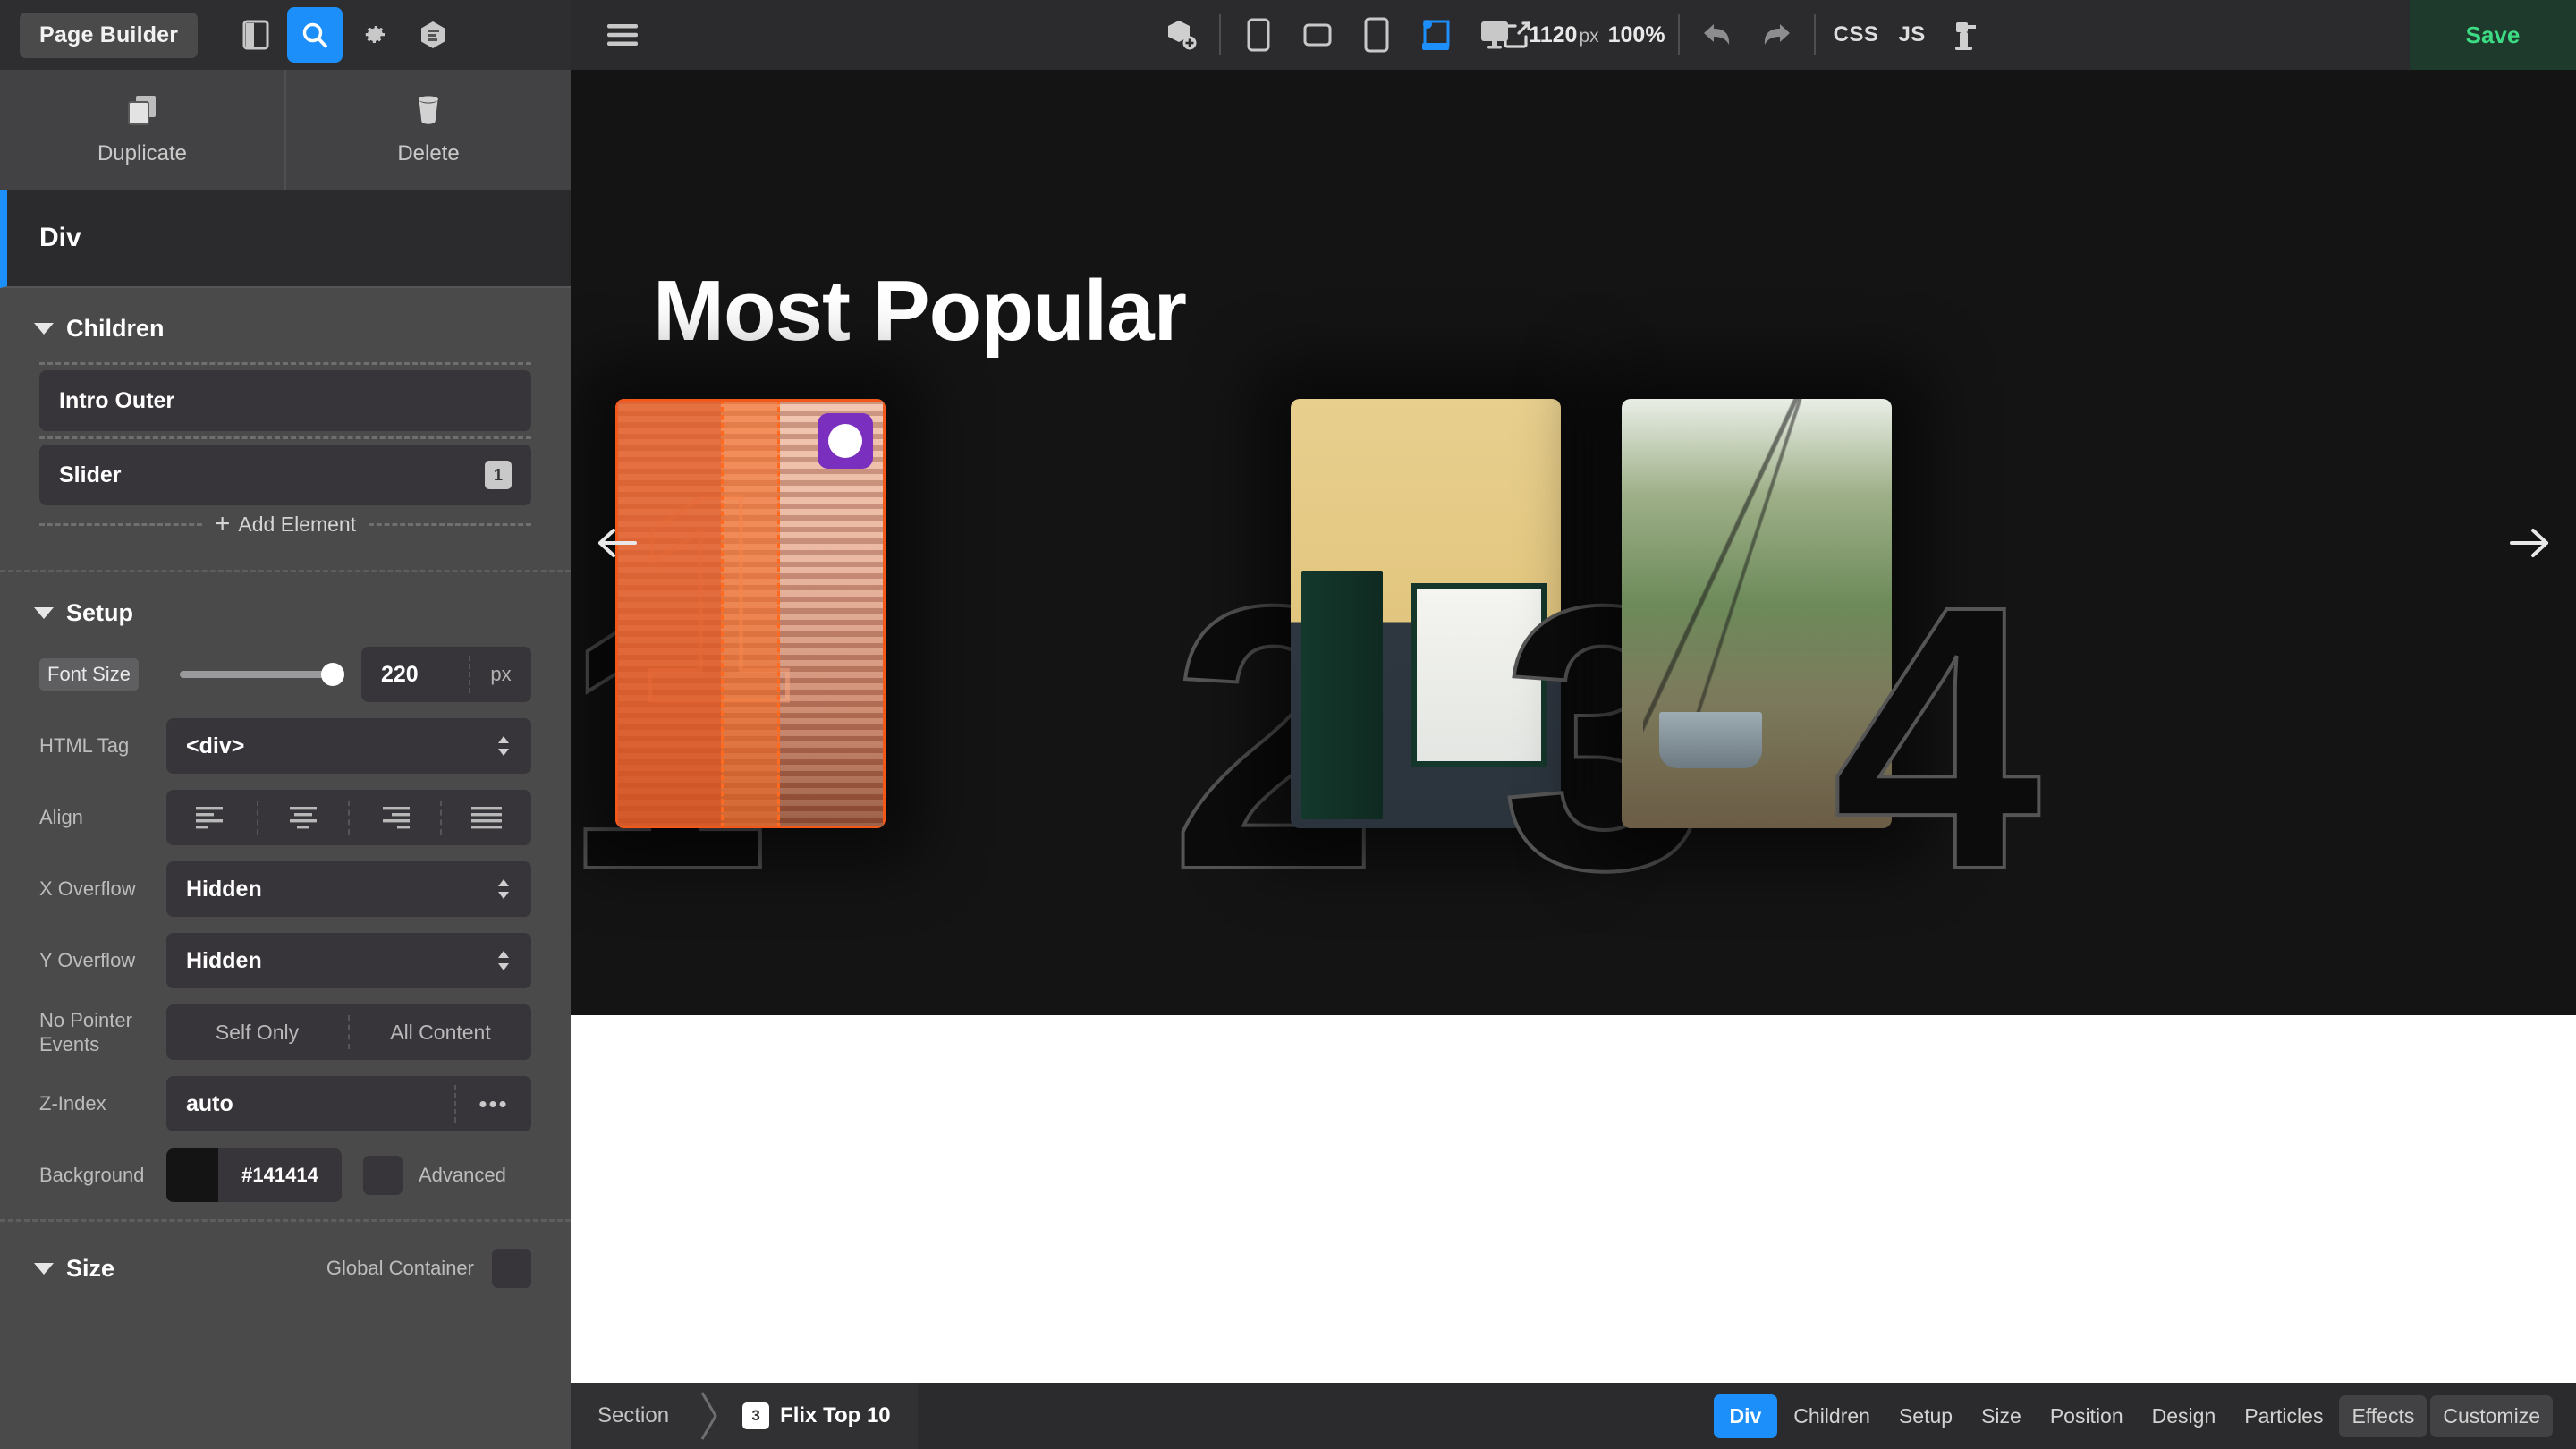 This screenshot has height=1449, width=2576. I want to click on align-field: Align, so click(285, 817).